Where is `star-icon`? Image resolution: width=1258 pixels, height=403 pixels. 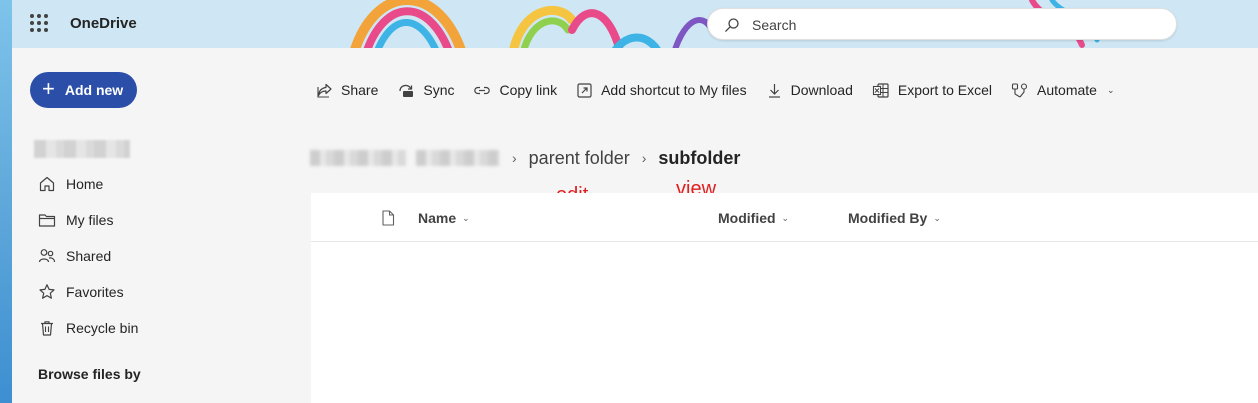 star-icon is located at coordinates (47, 291).